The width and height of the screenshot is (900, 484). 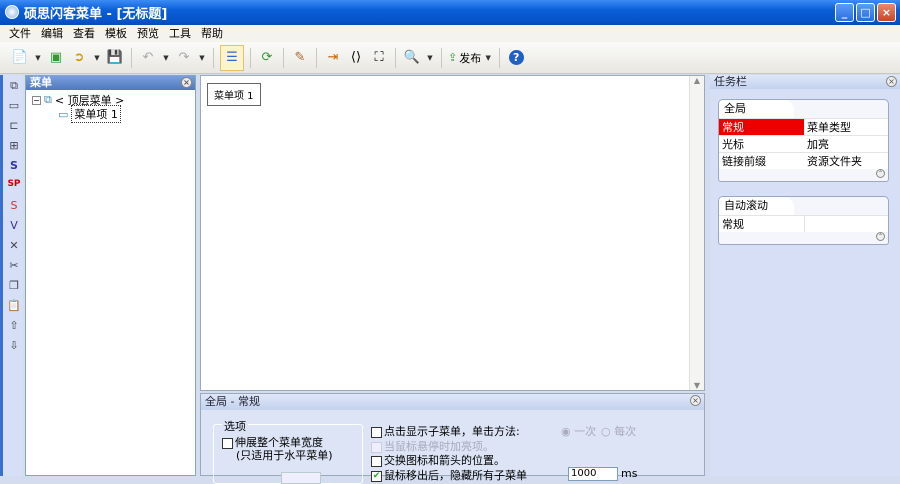 What do you see at coordinates (453, 57) in the screenshot?
I see `publish-icon: ⇪` at bounding box center [453, 57].